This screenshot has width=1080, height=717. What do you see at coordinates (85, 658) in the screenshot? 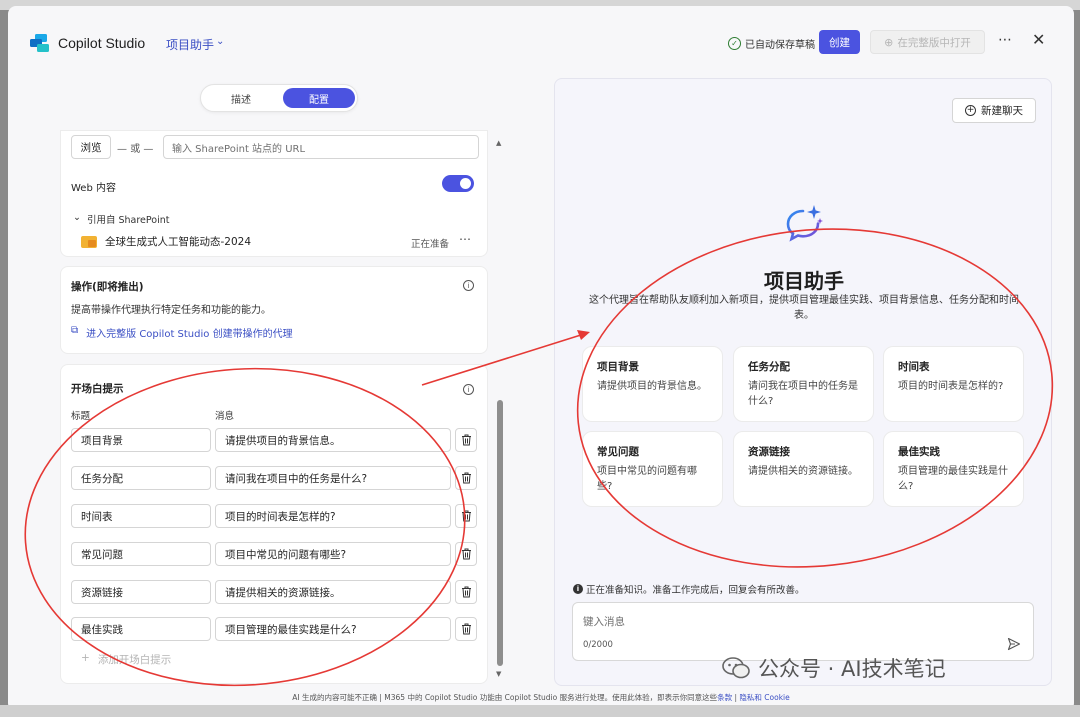
I see `plus-icon: +` at bounding box center [85, 658].